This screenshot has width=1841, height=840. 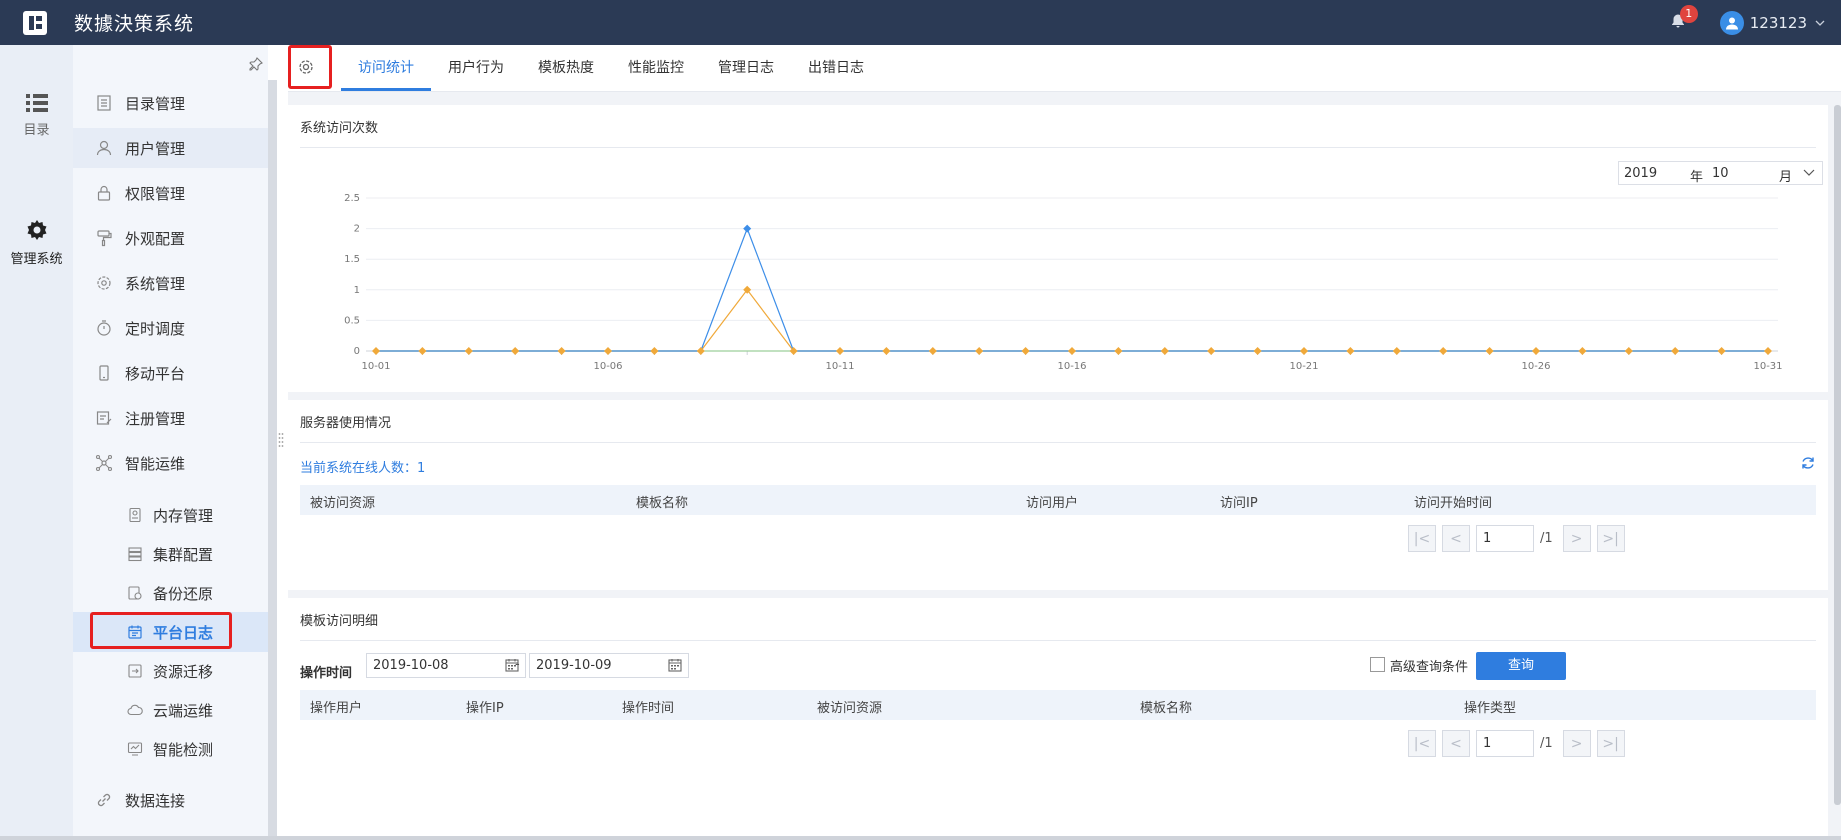 What do you see at coordinates (386, 89) in the screenshot?
I see `active-tab-indicator` at bounding box center [386, 89].